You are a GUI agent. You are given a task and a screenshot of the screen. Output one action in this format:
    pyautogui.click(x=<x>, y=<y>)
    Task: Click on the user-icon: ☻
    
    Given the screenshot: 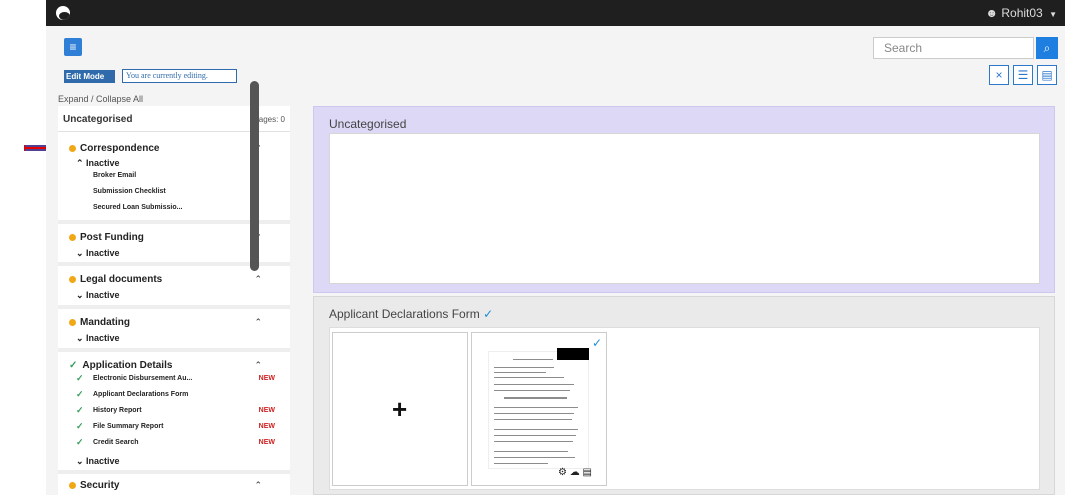 What is the action you would take?
    pyautogui.click(x=992, y=13)
    